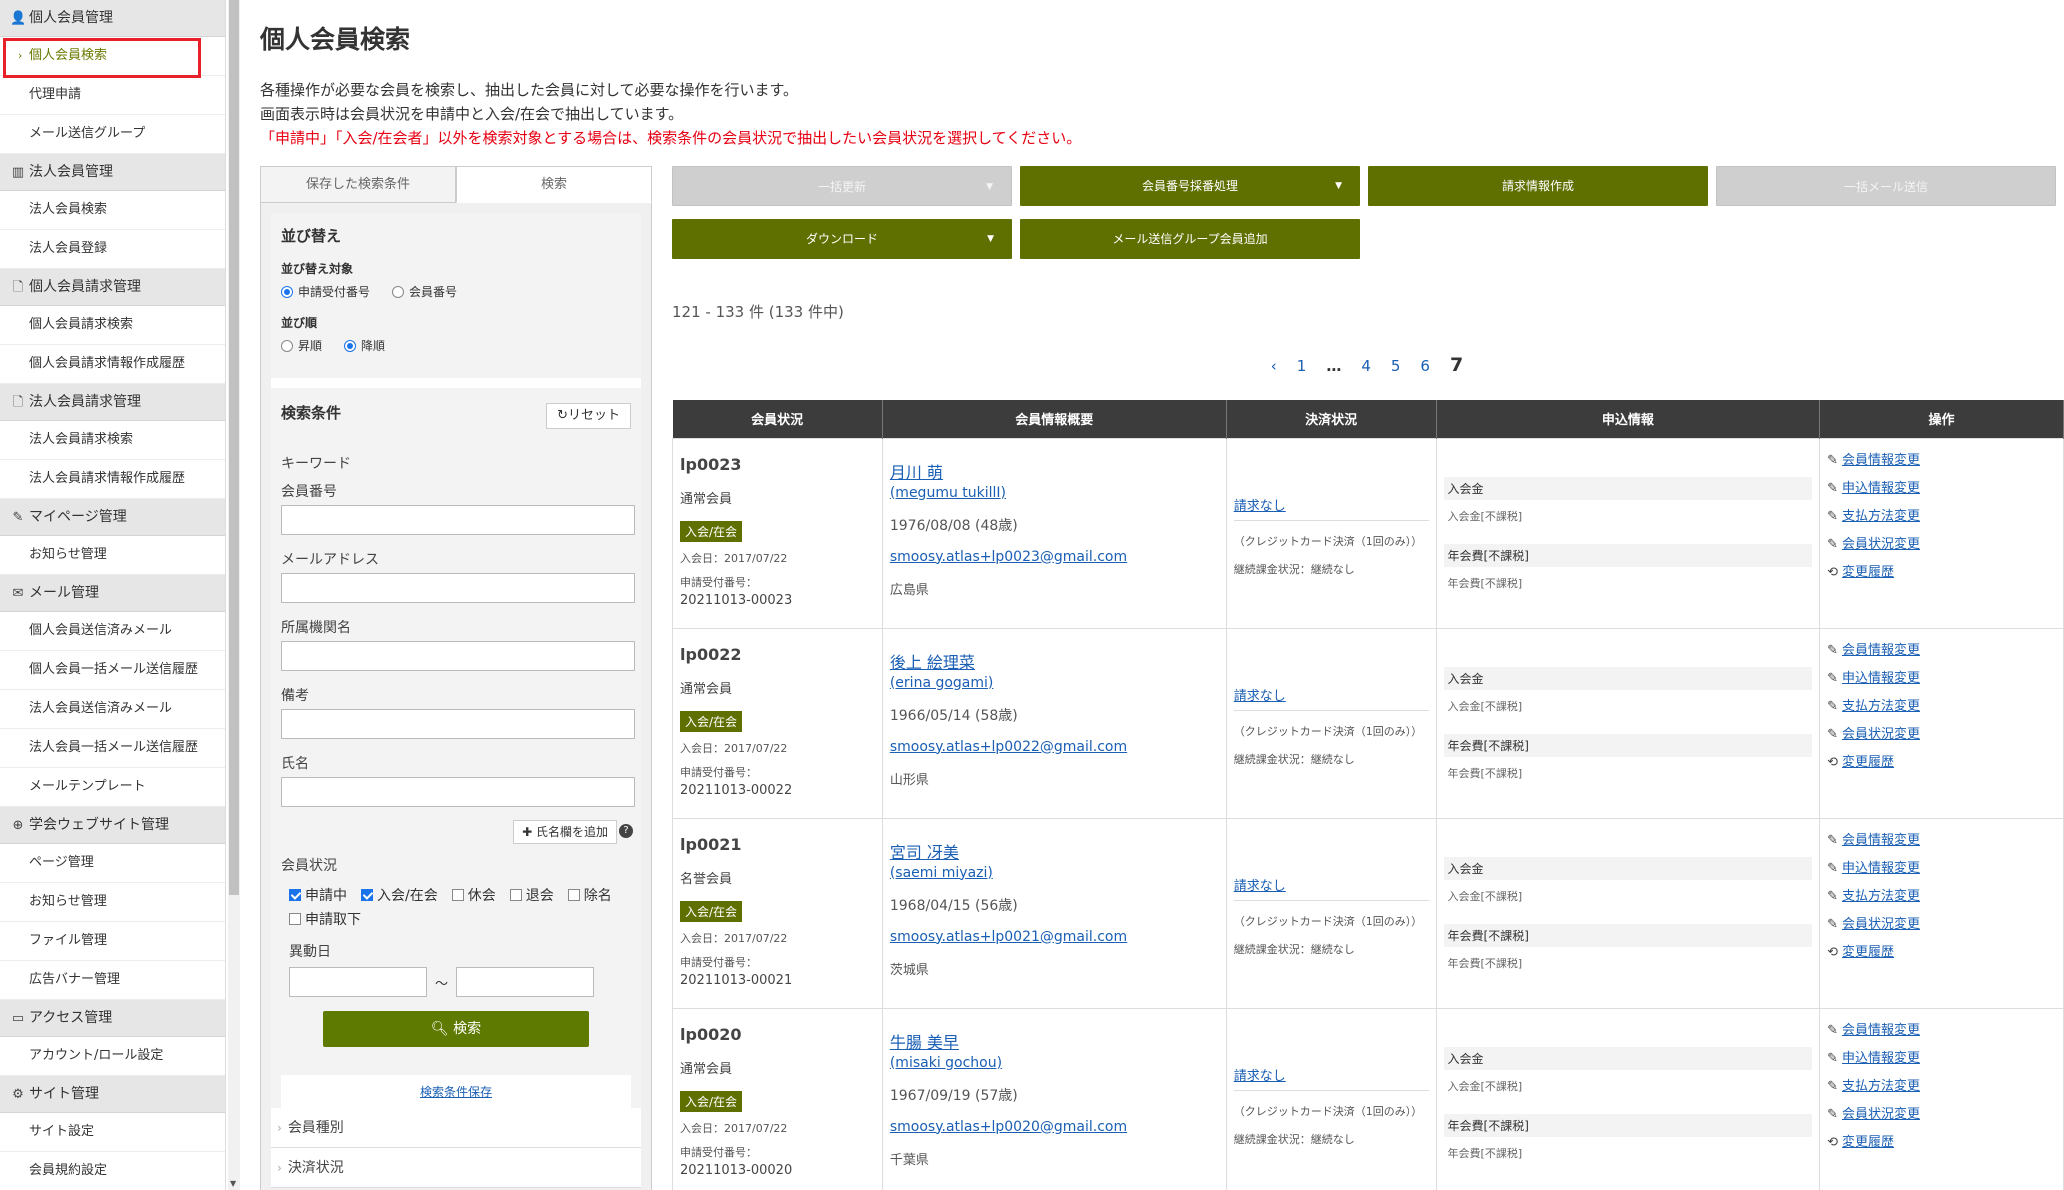 The height and width of the screenshot is (1190, 2064). Describe the element at coordinates (233, 1183) in the screenshot. I see `scroll-down-arrow-icon: ▼` at that location.